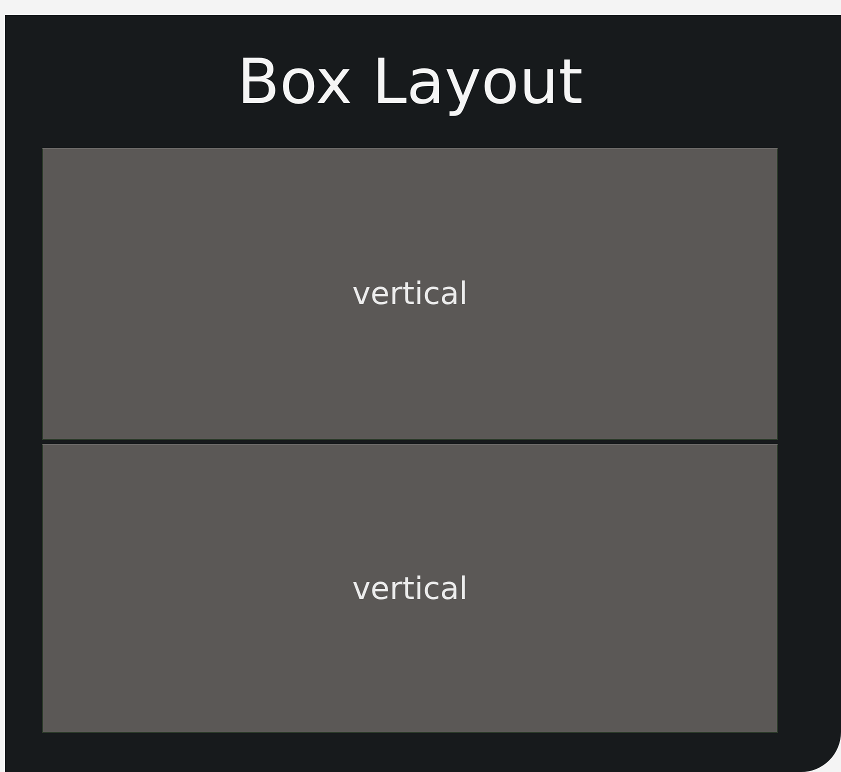  I want to click on app-title: Box Layout, so click(410, 82).